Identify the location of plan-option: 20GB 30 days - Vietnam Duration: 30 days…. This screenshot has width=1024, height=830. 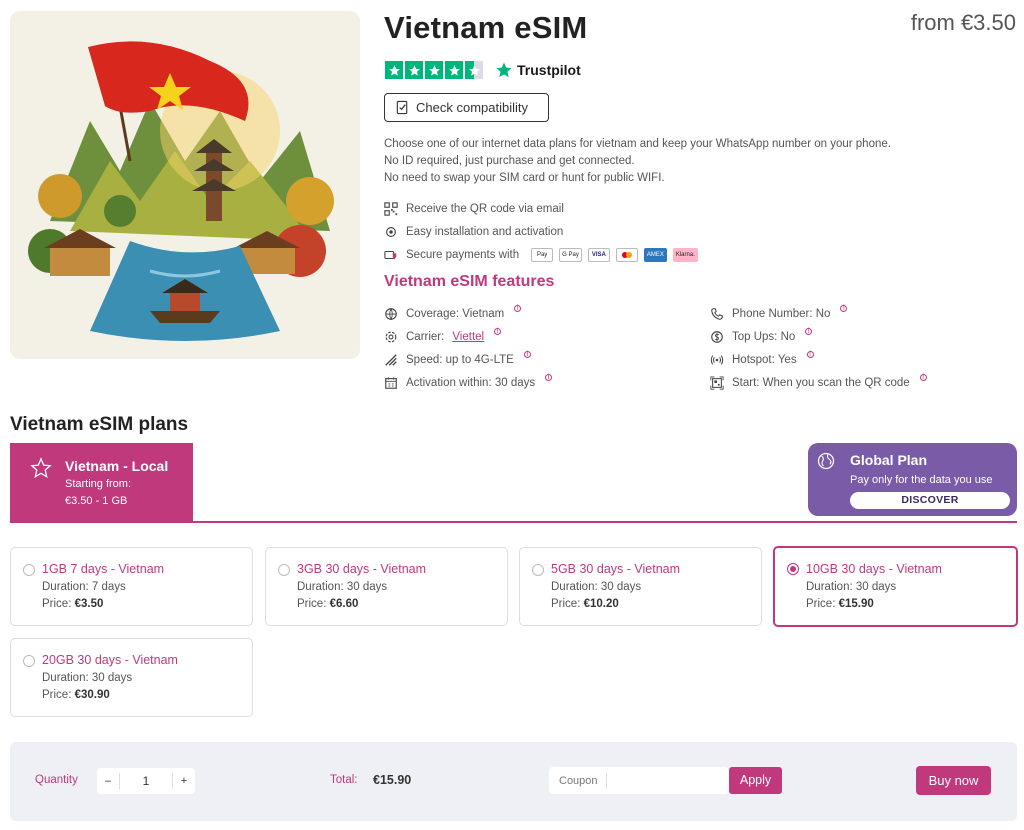
(131, 677).